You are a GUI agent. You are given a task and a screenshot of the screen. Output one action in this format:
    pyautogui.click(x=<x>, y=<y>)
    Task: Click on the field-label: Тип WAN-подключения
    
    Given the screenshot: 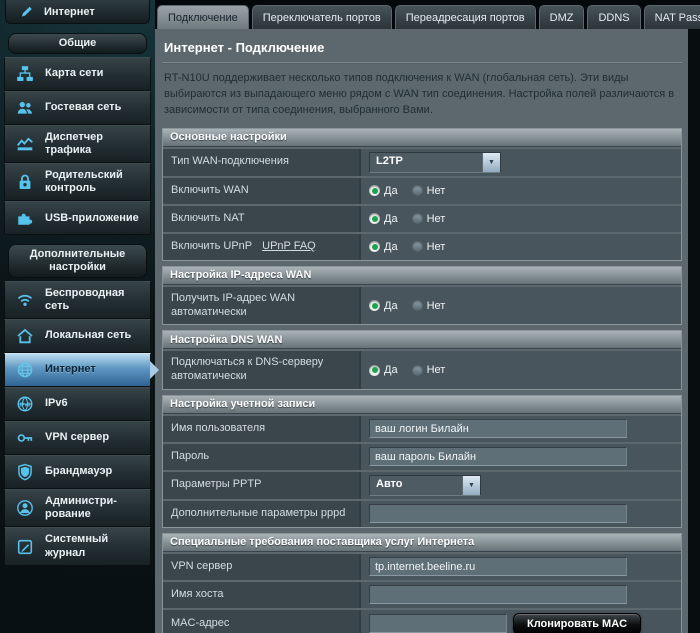 What is the action you would take?
    pyautogui.click(x=262, y=162)
    